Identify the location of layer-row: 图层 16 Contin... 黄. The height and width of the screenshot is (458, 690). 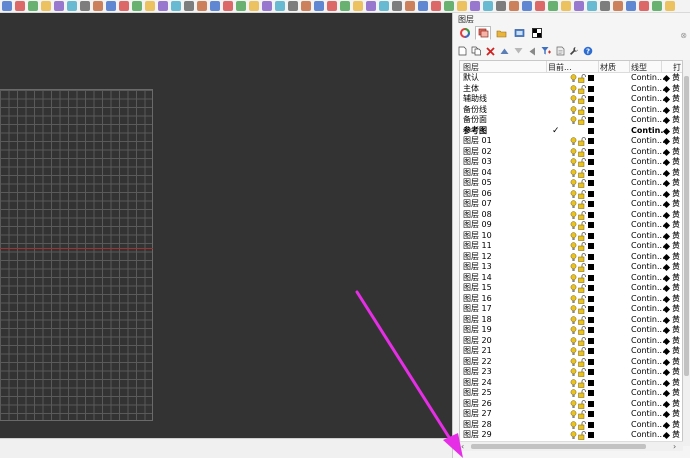
(571, 299).